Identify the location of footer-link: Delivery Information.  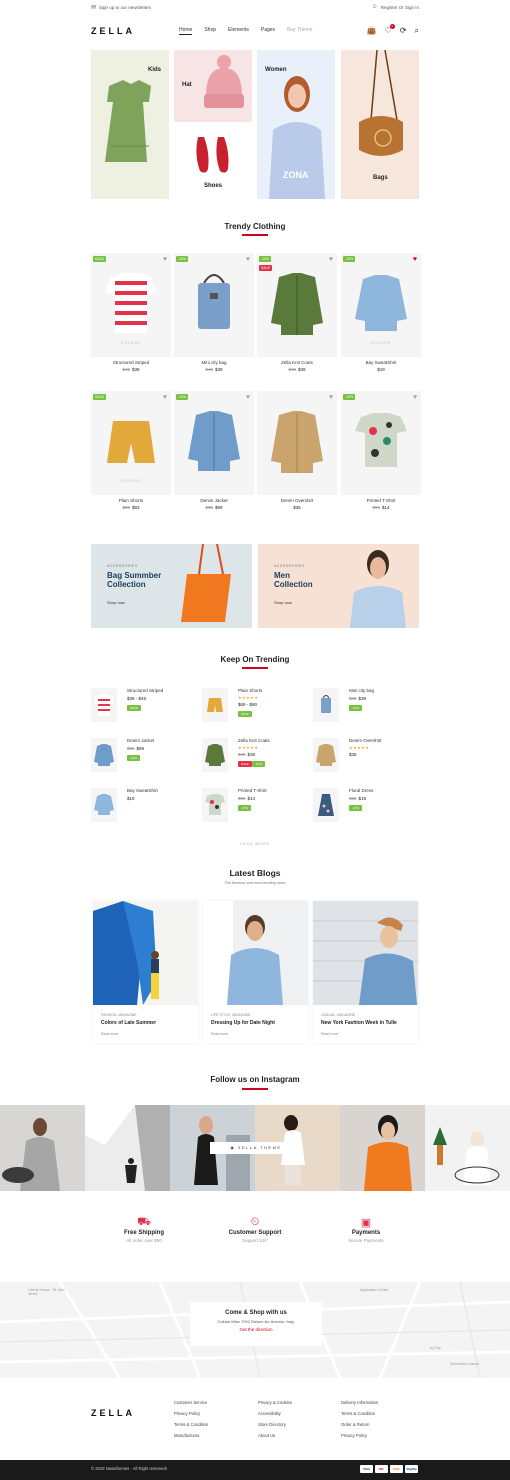
(359, 1402).